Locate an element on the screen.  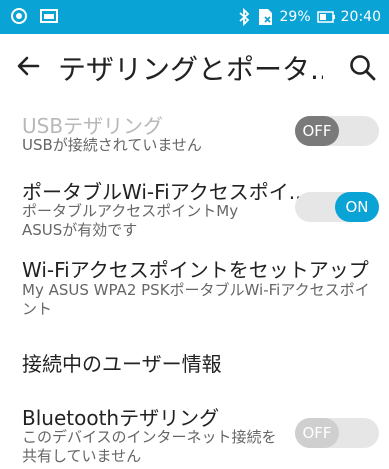
search-icon is located at coordinates (363, 68).